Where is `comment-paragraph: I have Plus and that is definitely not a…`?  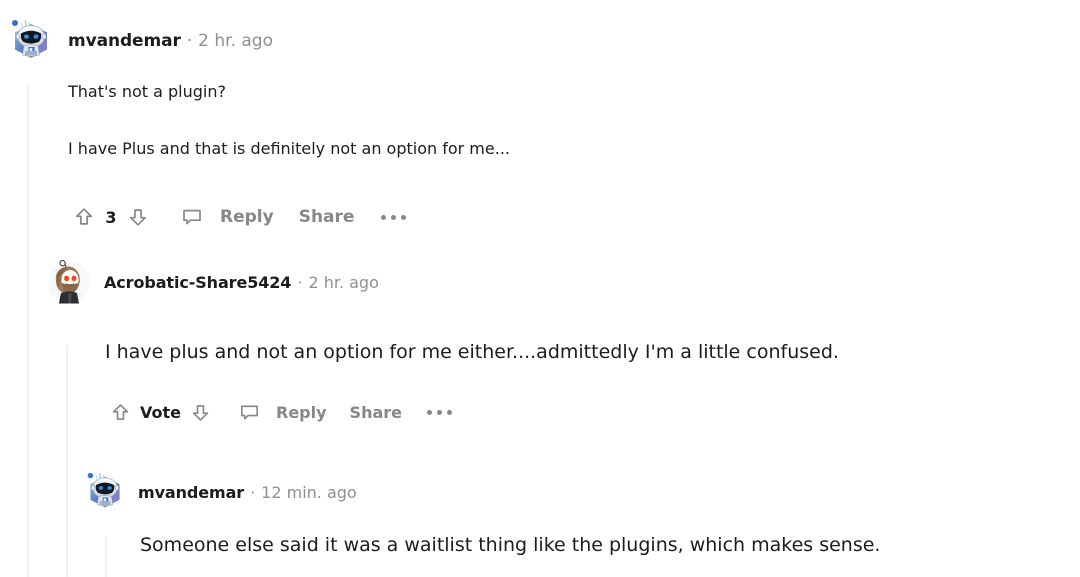
comment-paragraph: I have Plus and that is definitely not a… is located at coordinates (289, 148).